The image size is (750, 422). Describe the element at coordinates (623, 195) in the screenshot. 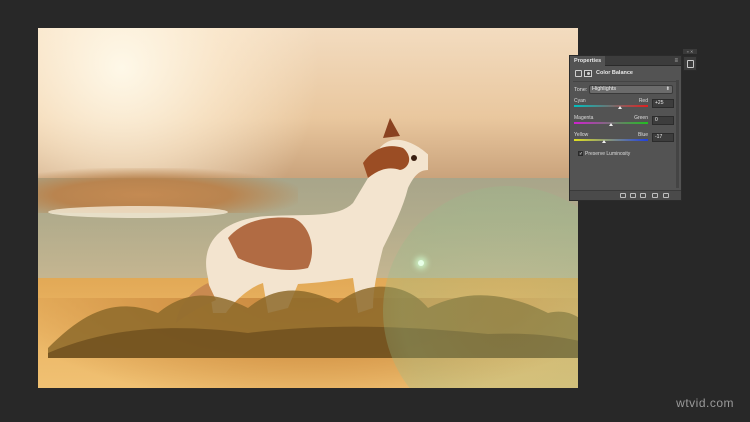

I see `clip-to-layer-icon` at that location.